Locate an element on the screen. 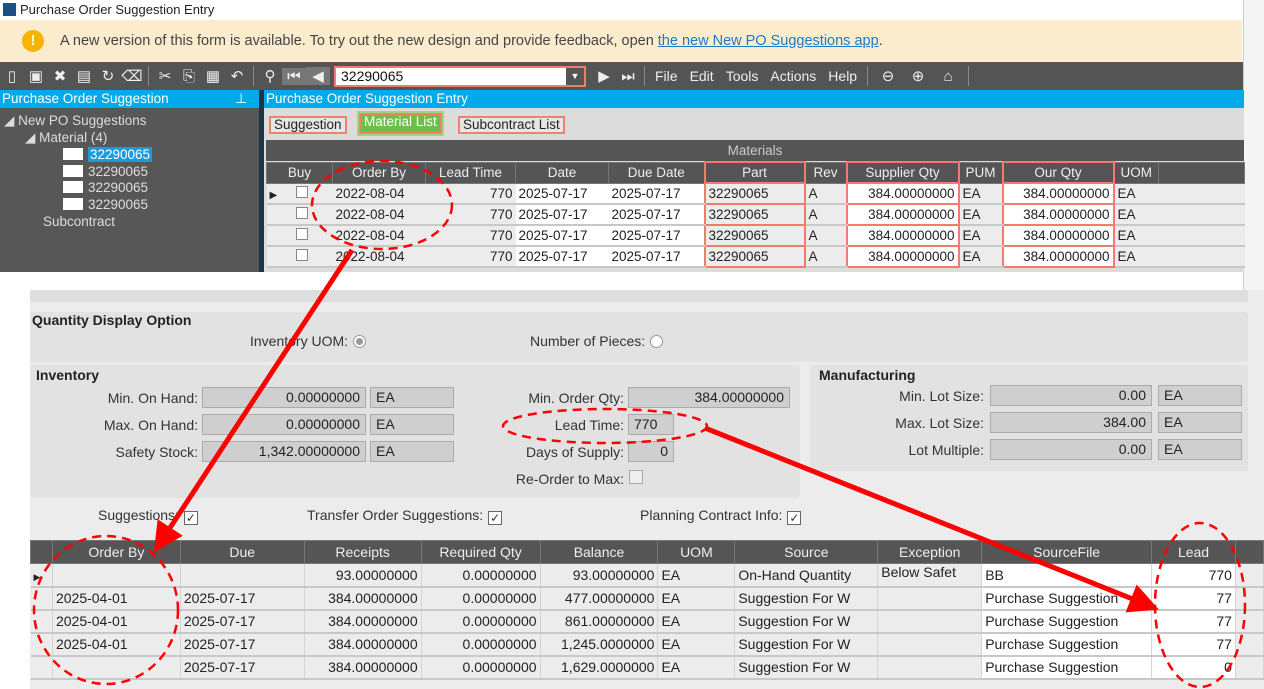 Image resolution: width=1264 pixels, height=689 pixels. binoculars-icon: ⚲ is located at coordinates (270, 76).